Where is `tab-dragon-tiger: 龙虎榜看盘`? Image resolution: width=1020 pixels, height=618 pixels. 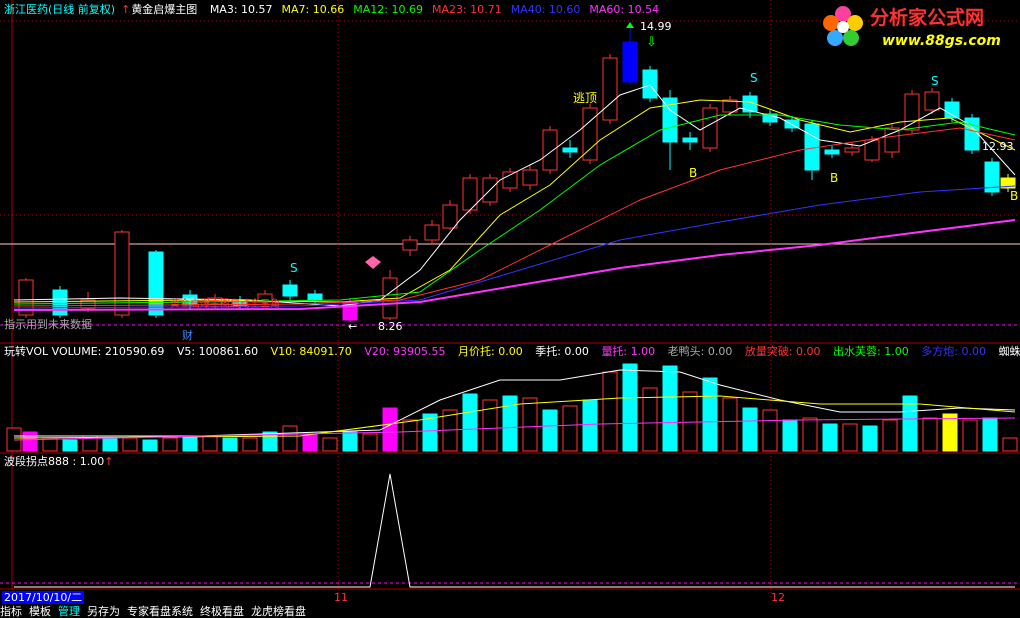
tab-dragon-tiger: 龙虎榜看盘 is located at coordinates (278, 611).